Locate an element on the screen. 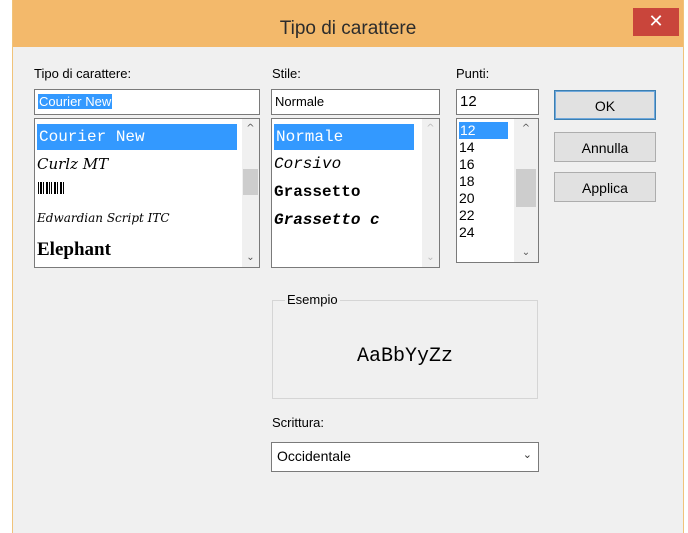 Image resolution: width=688 pixels, height=533 pixels. size-list-item: 12 is located at coordinates (483, 130).